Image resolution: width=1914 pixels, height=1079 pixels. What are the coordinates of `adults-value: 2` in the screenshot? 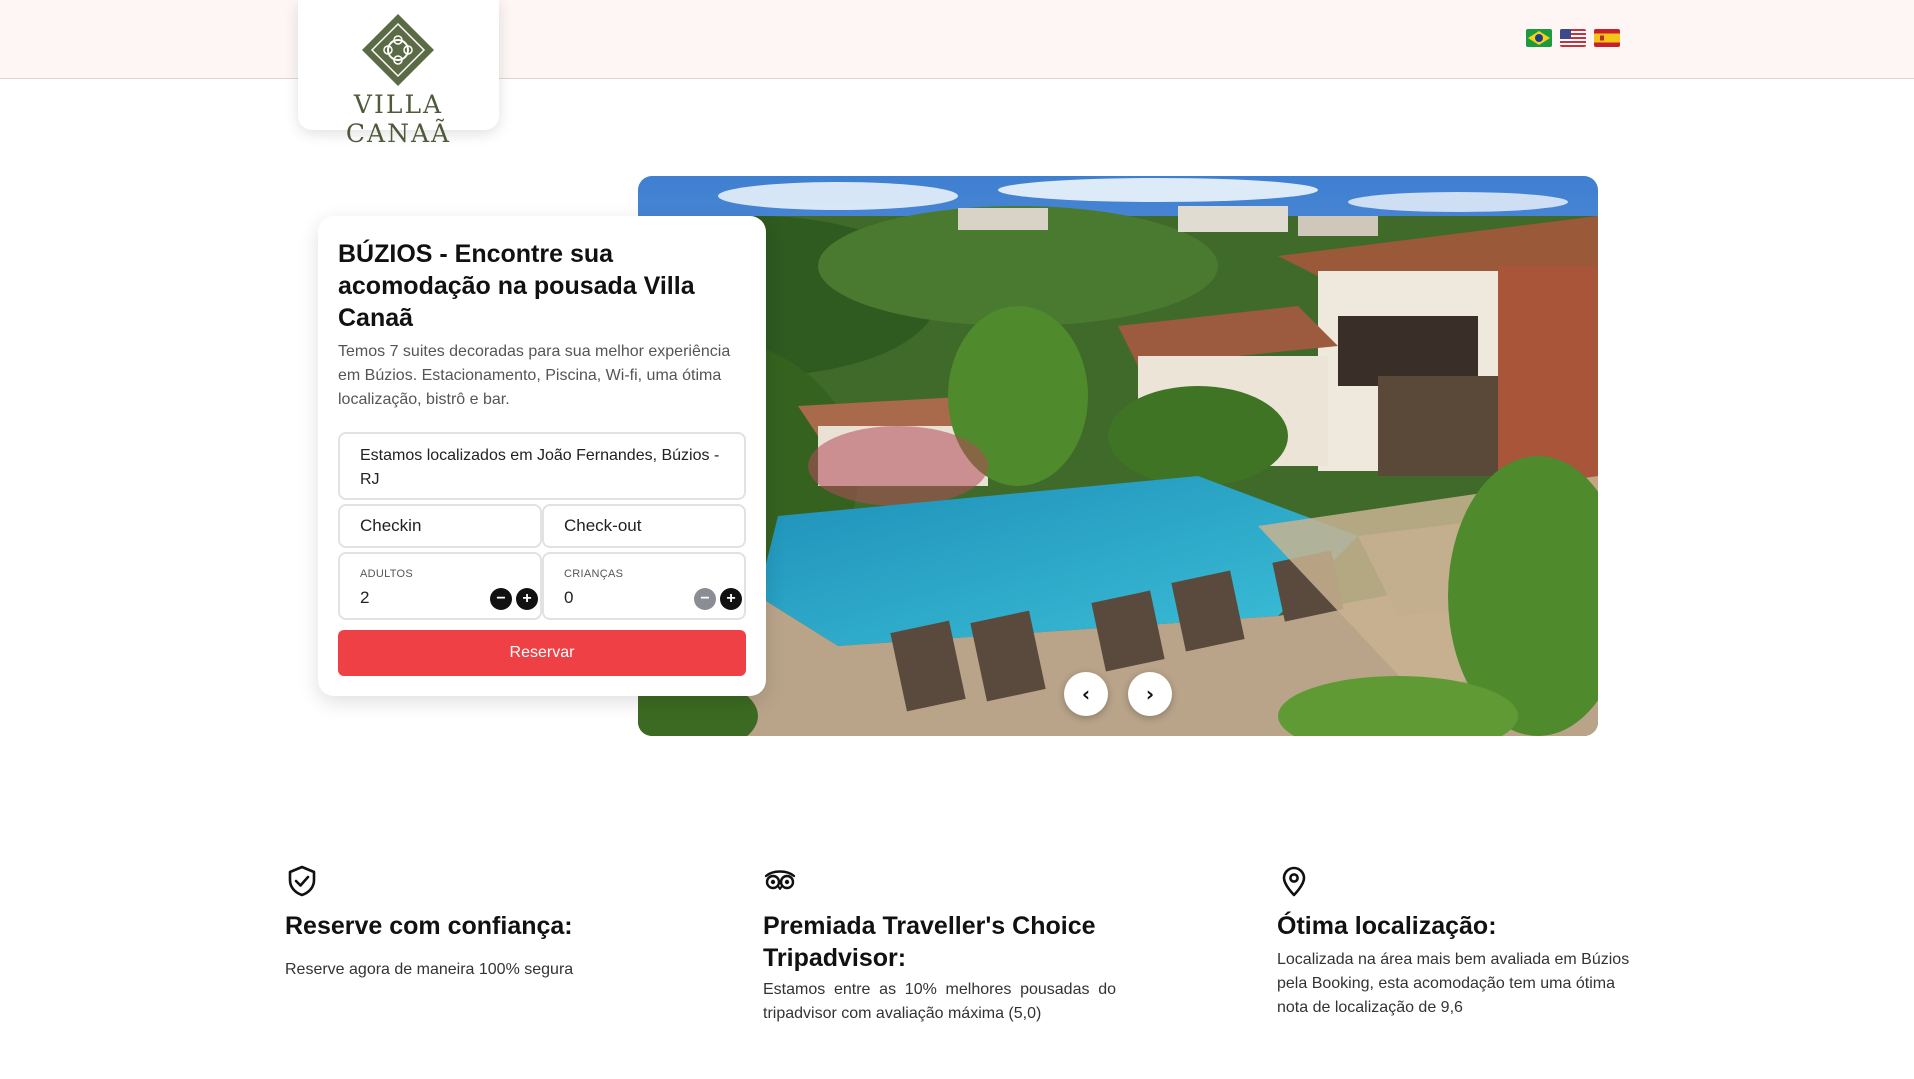 It's located at (364, 598).